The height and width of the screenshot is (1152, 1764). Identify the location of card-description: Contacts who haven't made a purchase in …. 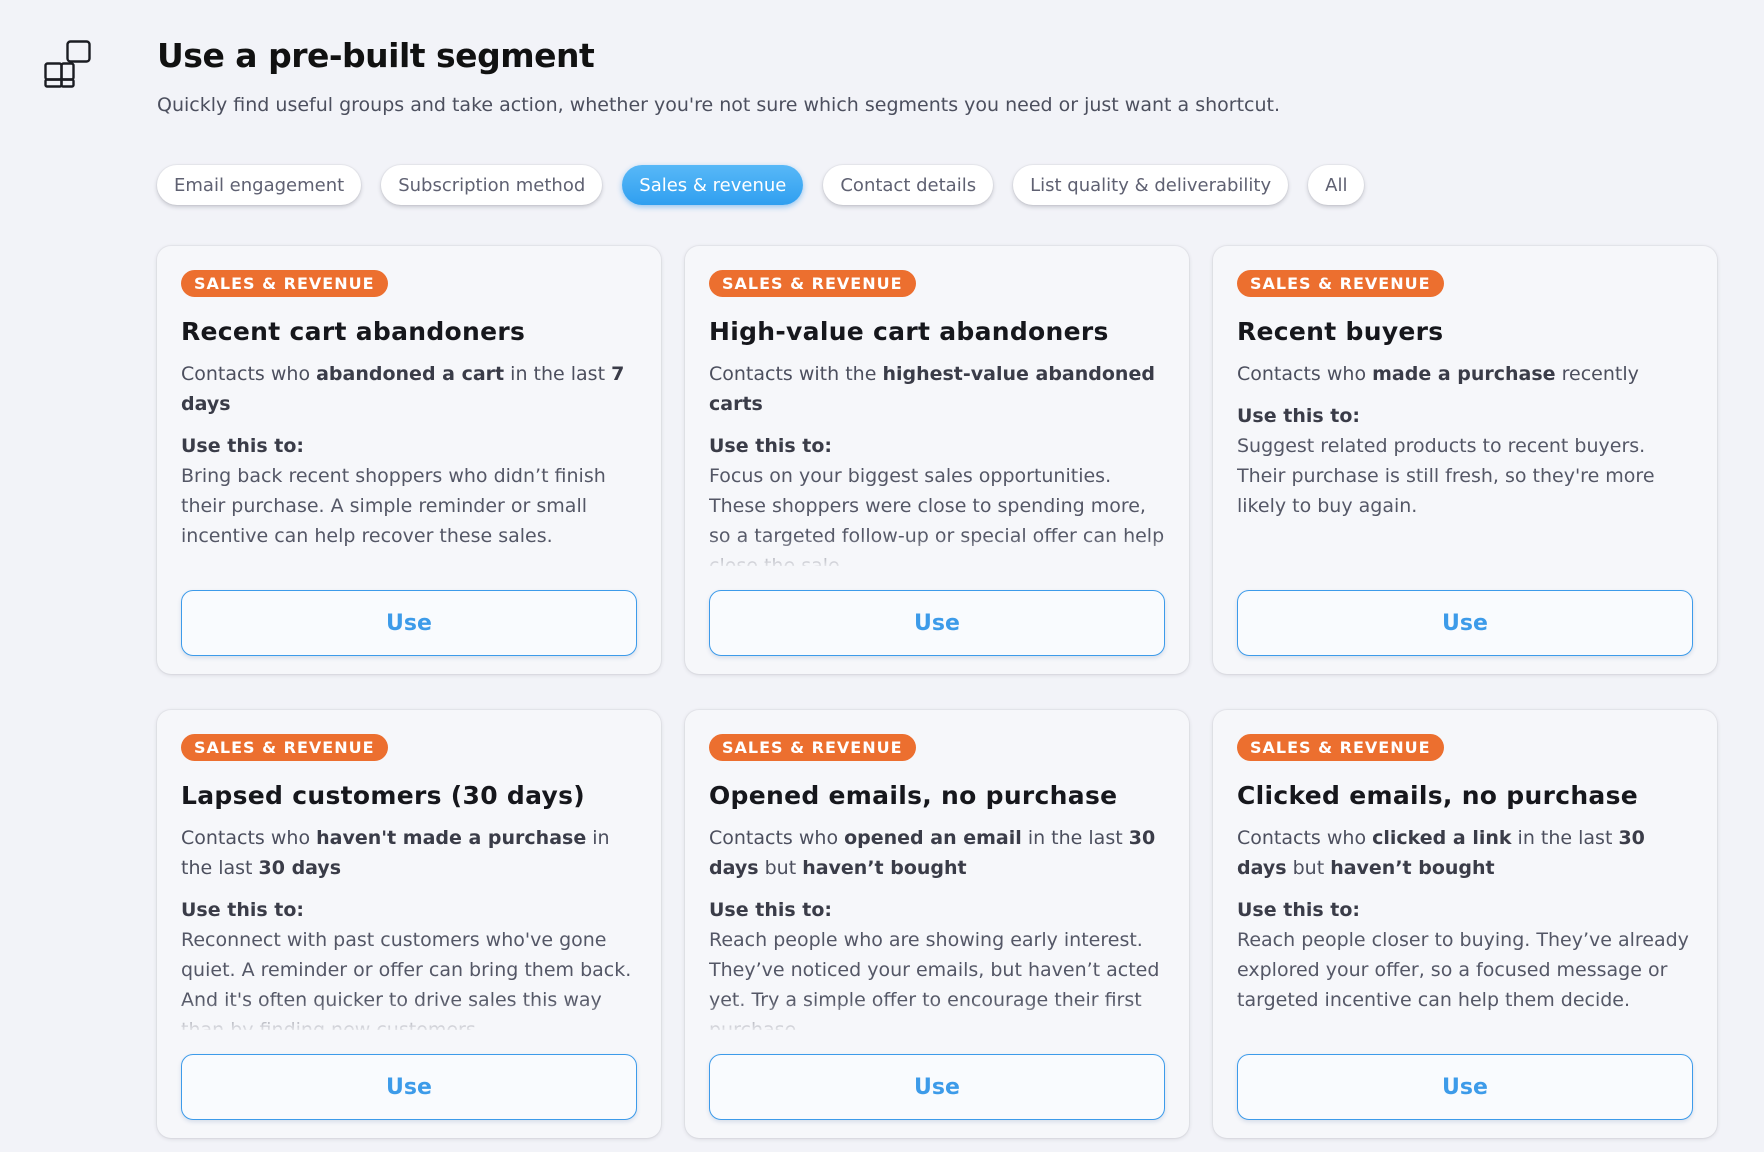
(409, 853).